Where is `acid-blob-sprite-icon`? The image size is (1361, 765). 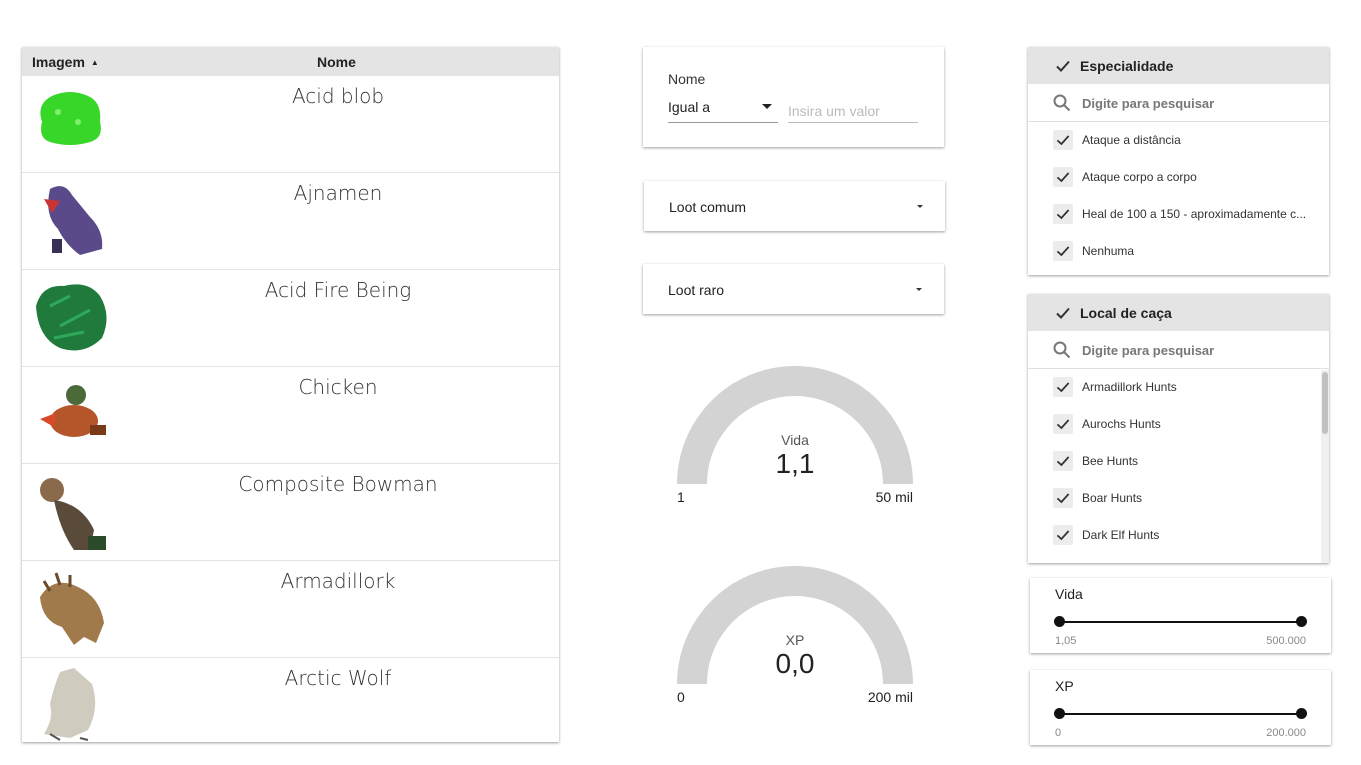 acid-blob-sprite-icon is located at coordinates (70, 118).